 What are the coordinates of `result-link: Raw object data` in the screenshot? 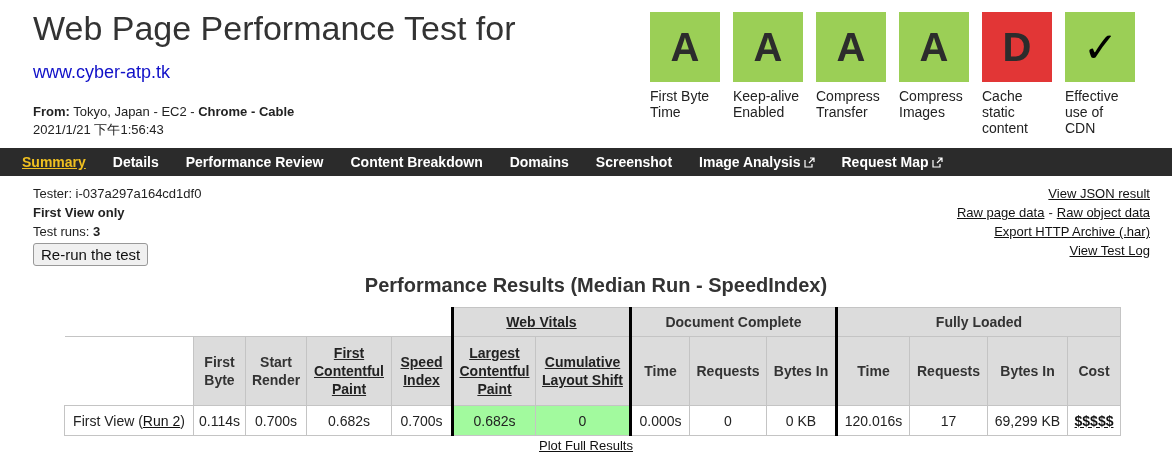 It's located at (1103, 212).